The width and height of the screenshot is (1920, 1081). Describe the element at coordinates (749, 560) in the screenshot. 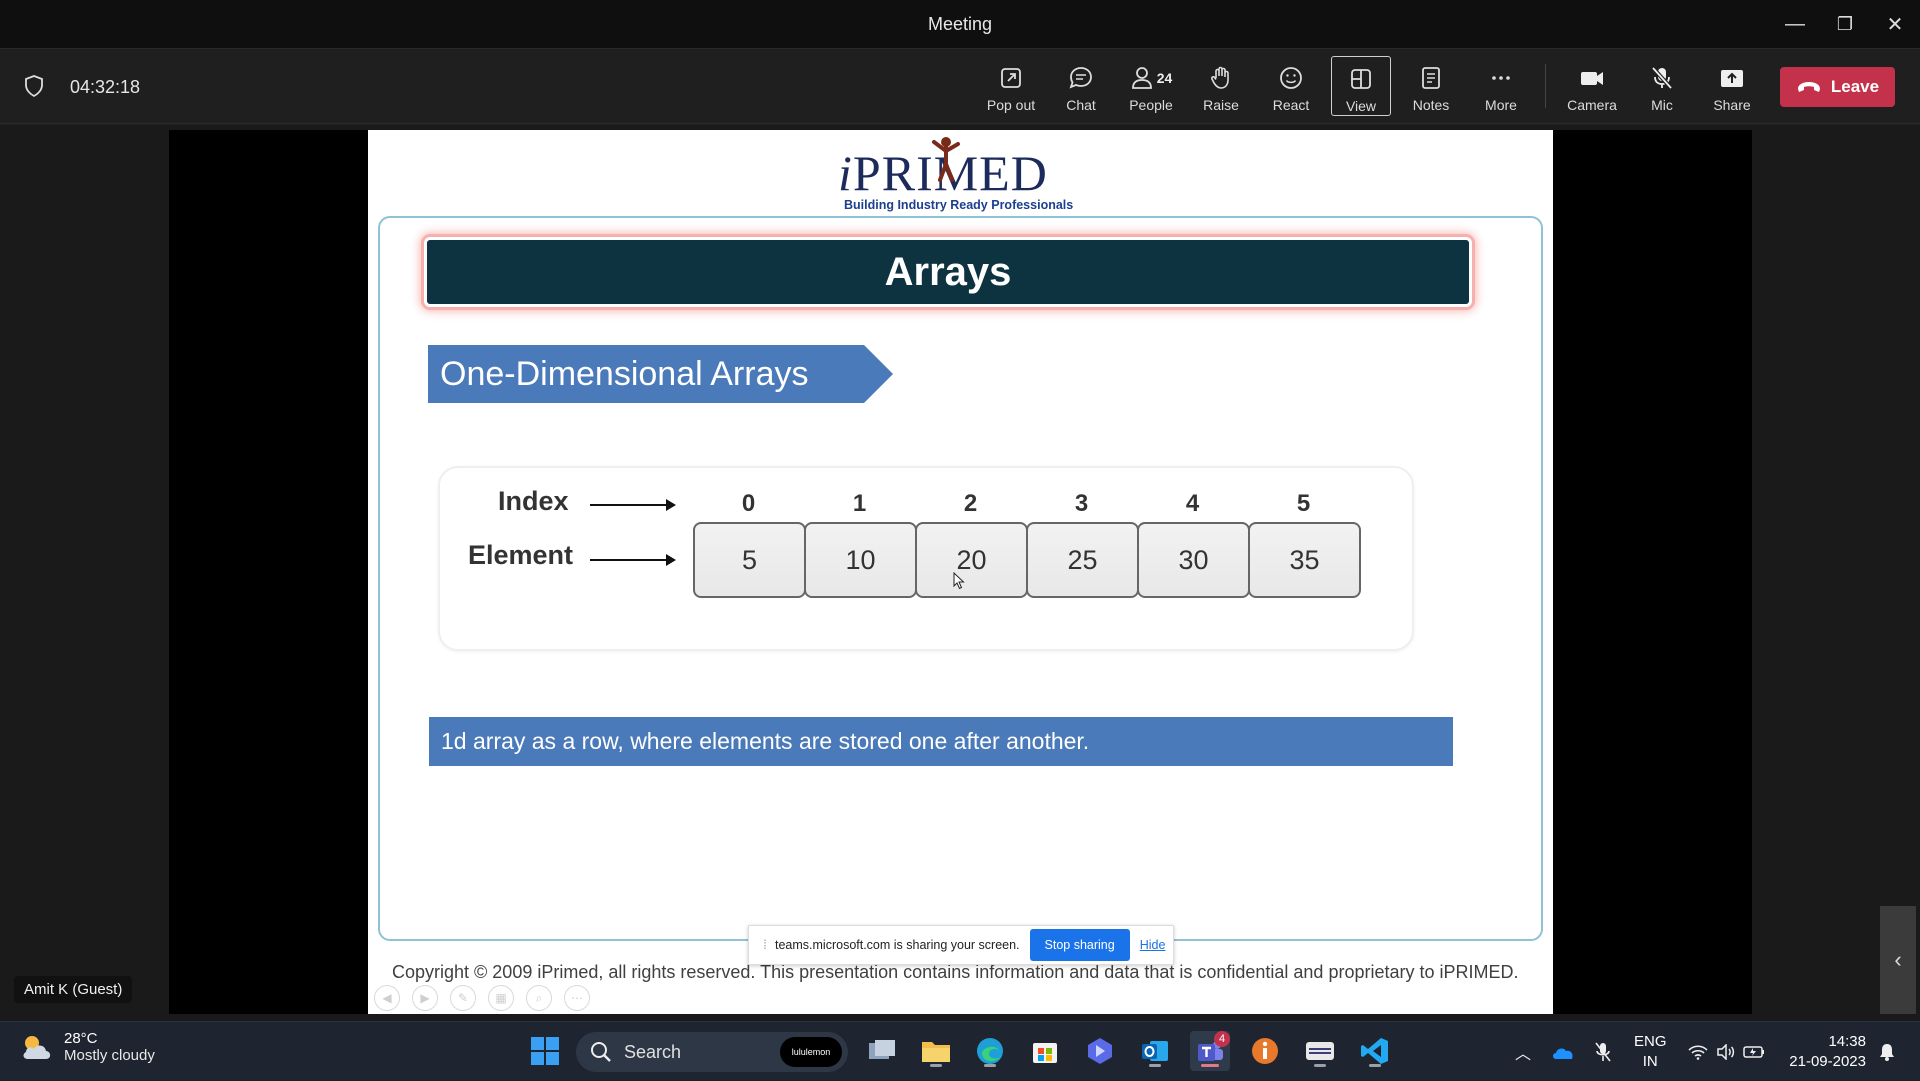

I see `array-cell-0: 5` at that location.